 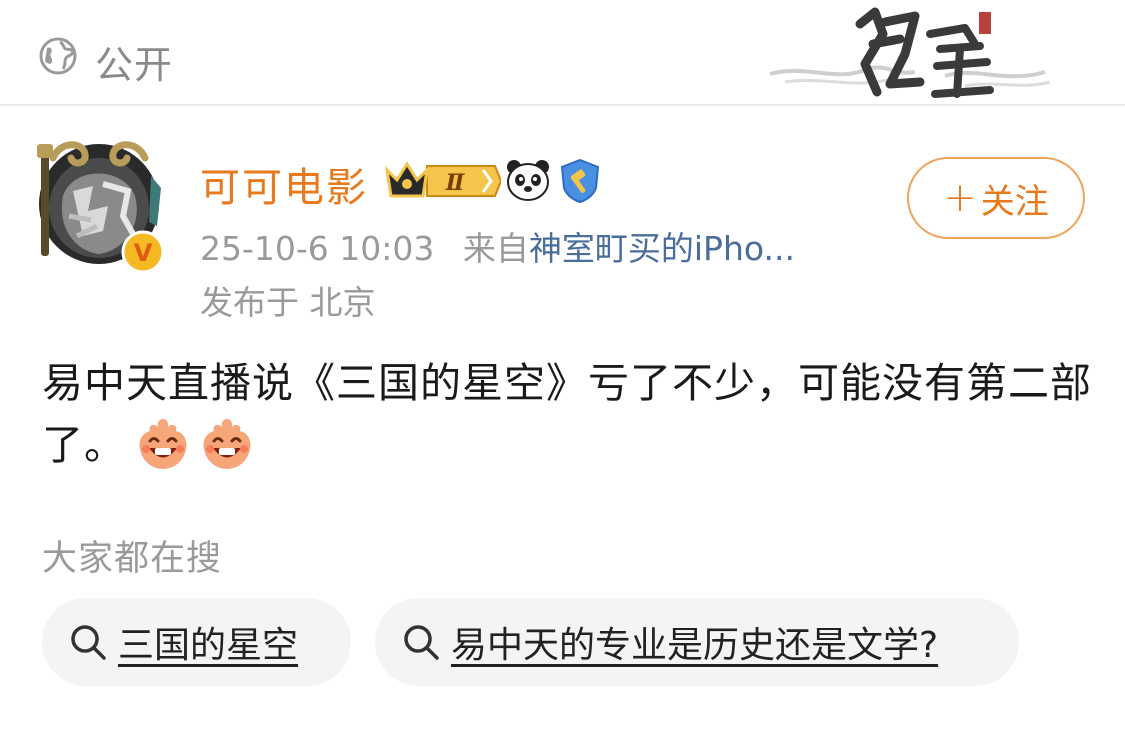 What do you see at coordinates (910, 52) in the screenshot?
I see `calligraphy-banner` at bounding box center [910, 52].